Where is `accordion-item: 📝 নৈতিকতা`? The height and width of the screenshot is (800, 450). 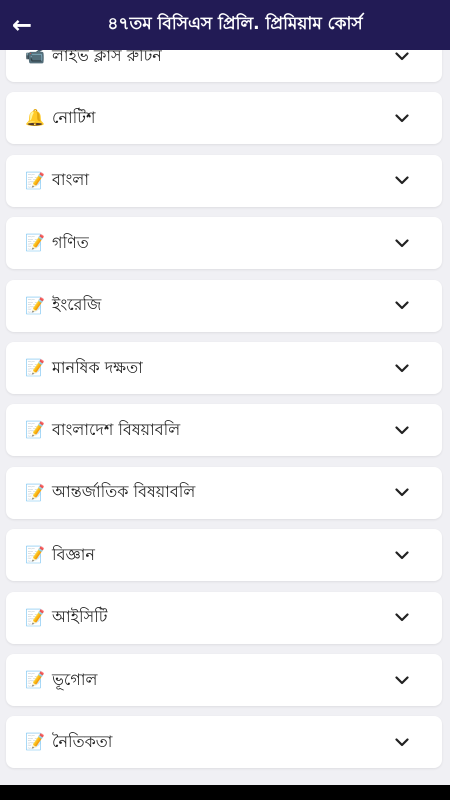 accordion-item: 📝 নৈতিকতা is located at coordinates (224, 742).